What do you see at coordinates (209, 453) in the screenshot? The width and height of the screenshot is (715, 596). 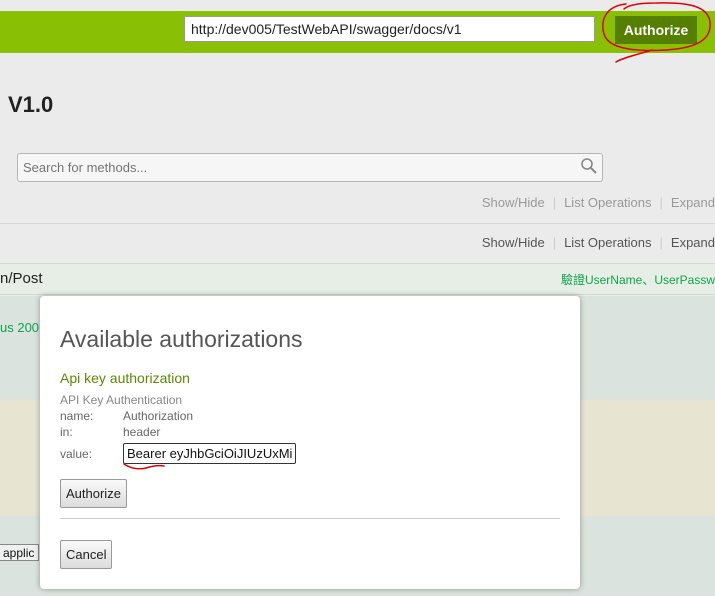 I see `api-key-value-input` at bounding box center [209, 453].